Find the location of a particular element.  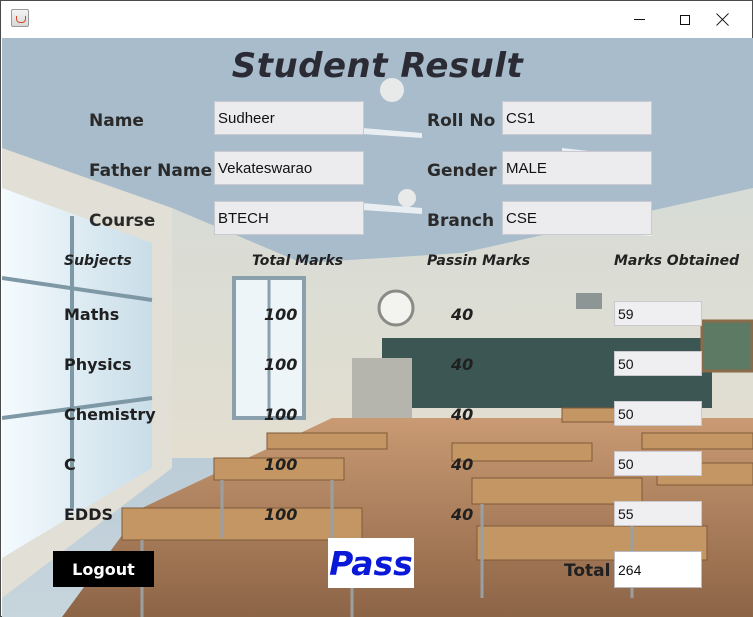

father-name-label: Father Name is located at coordinates (151, 171).